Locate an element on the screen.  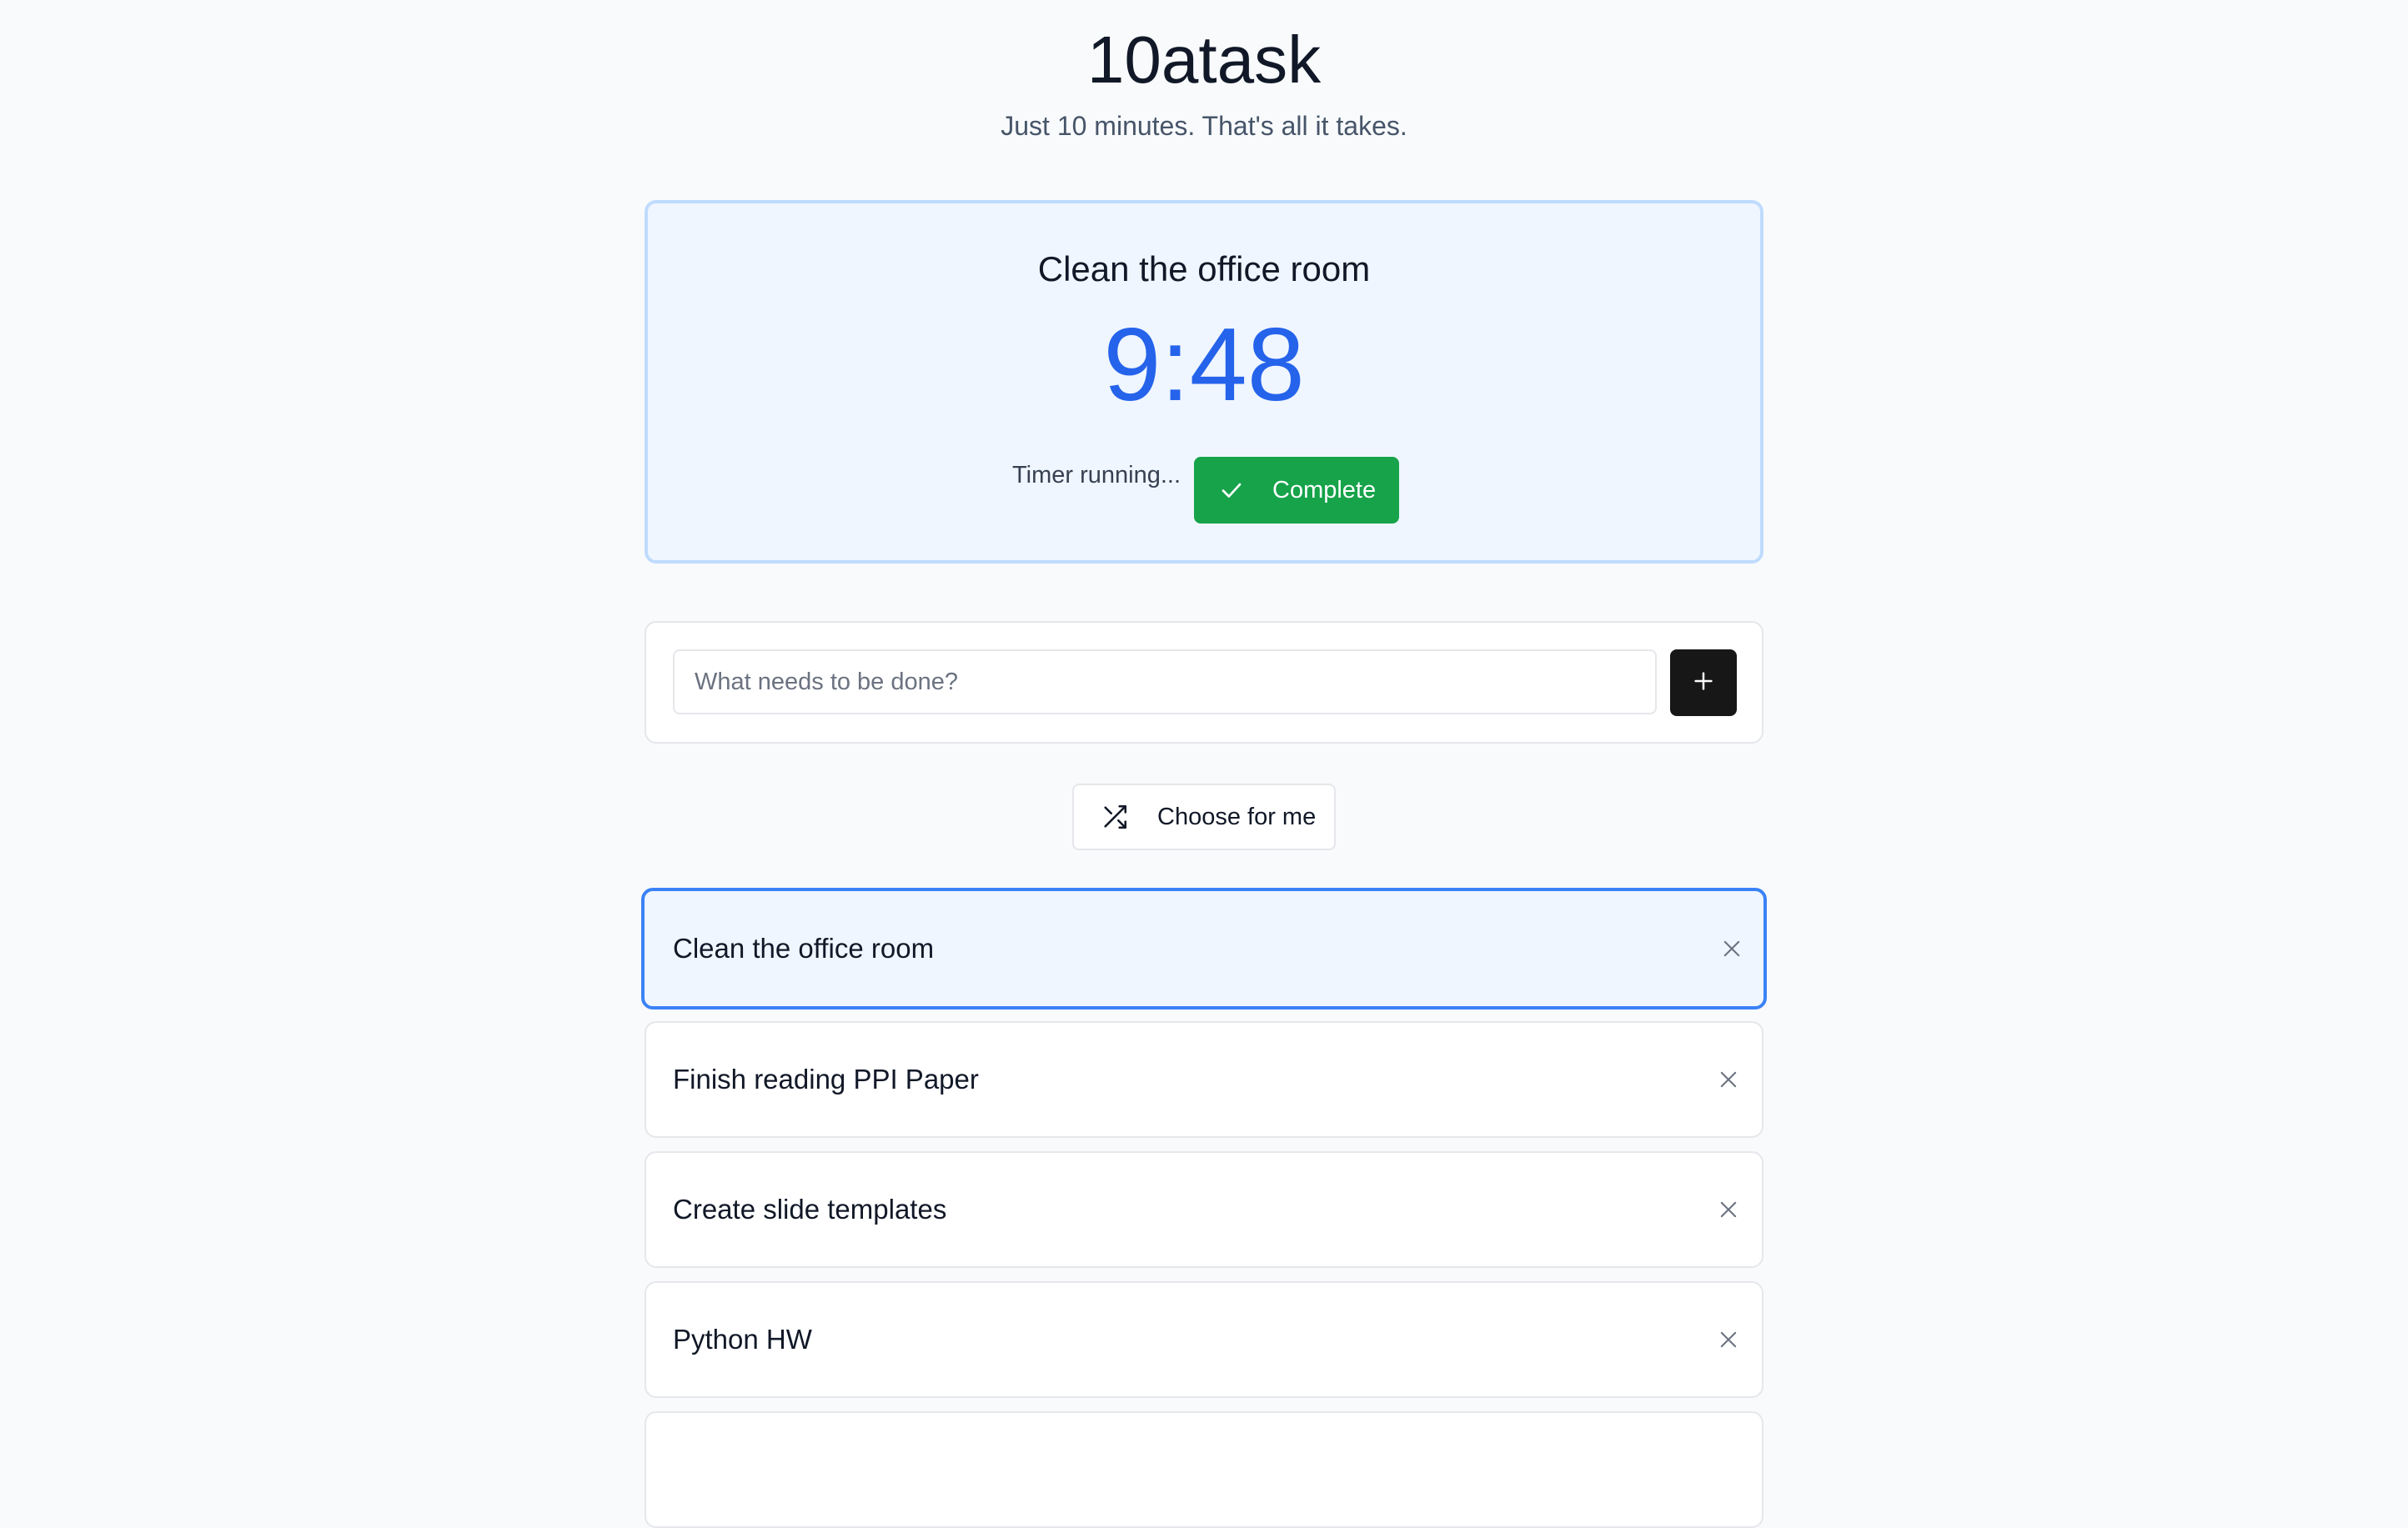
app-title: 10atask is located at coordinates (1204, 60).